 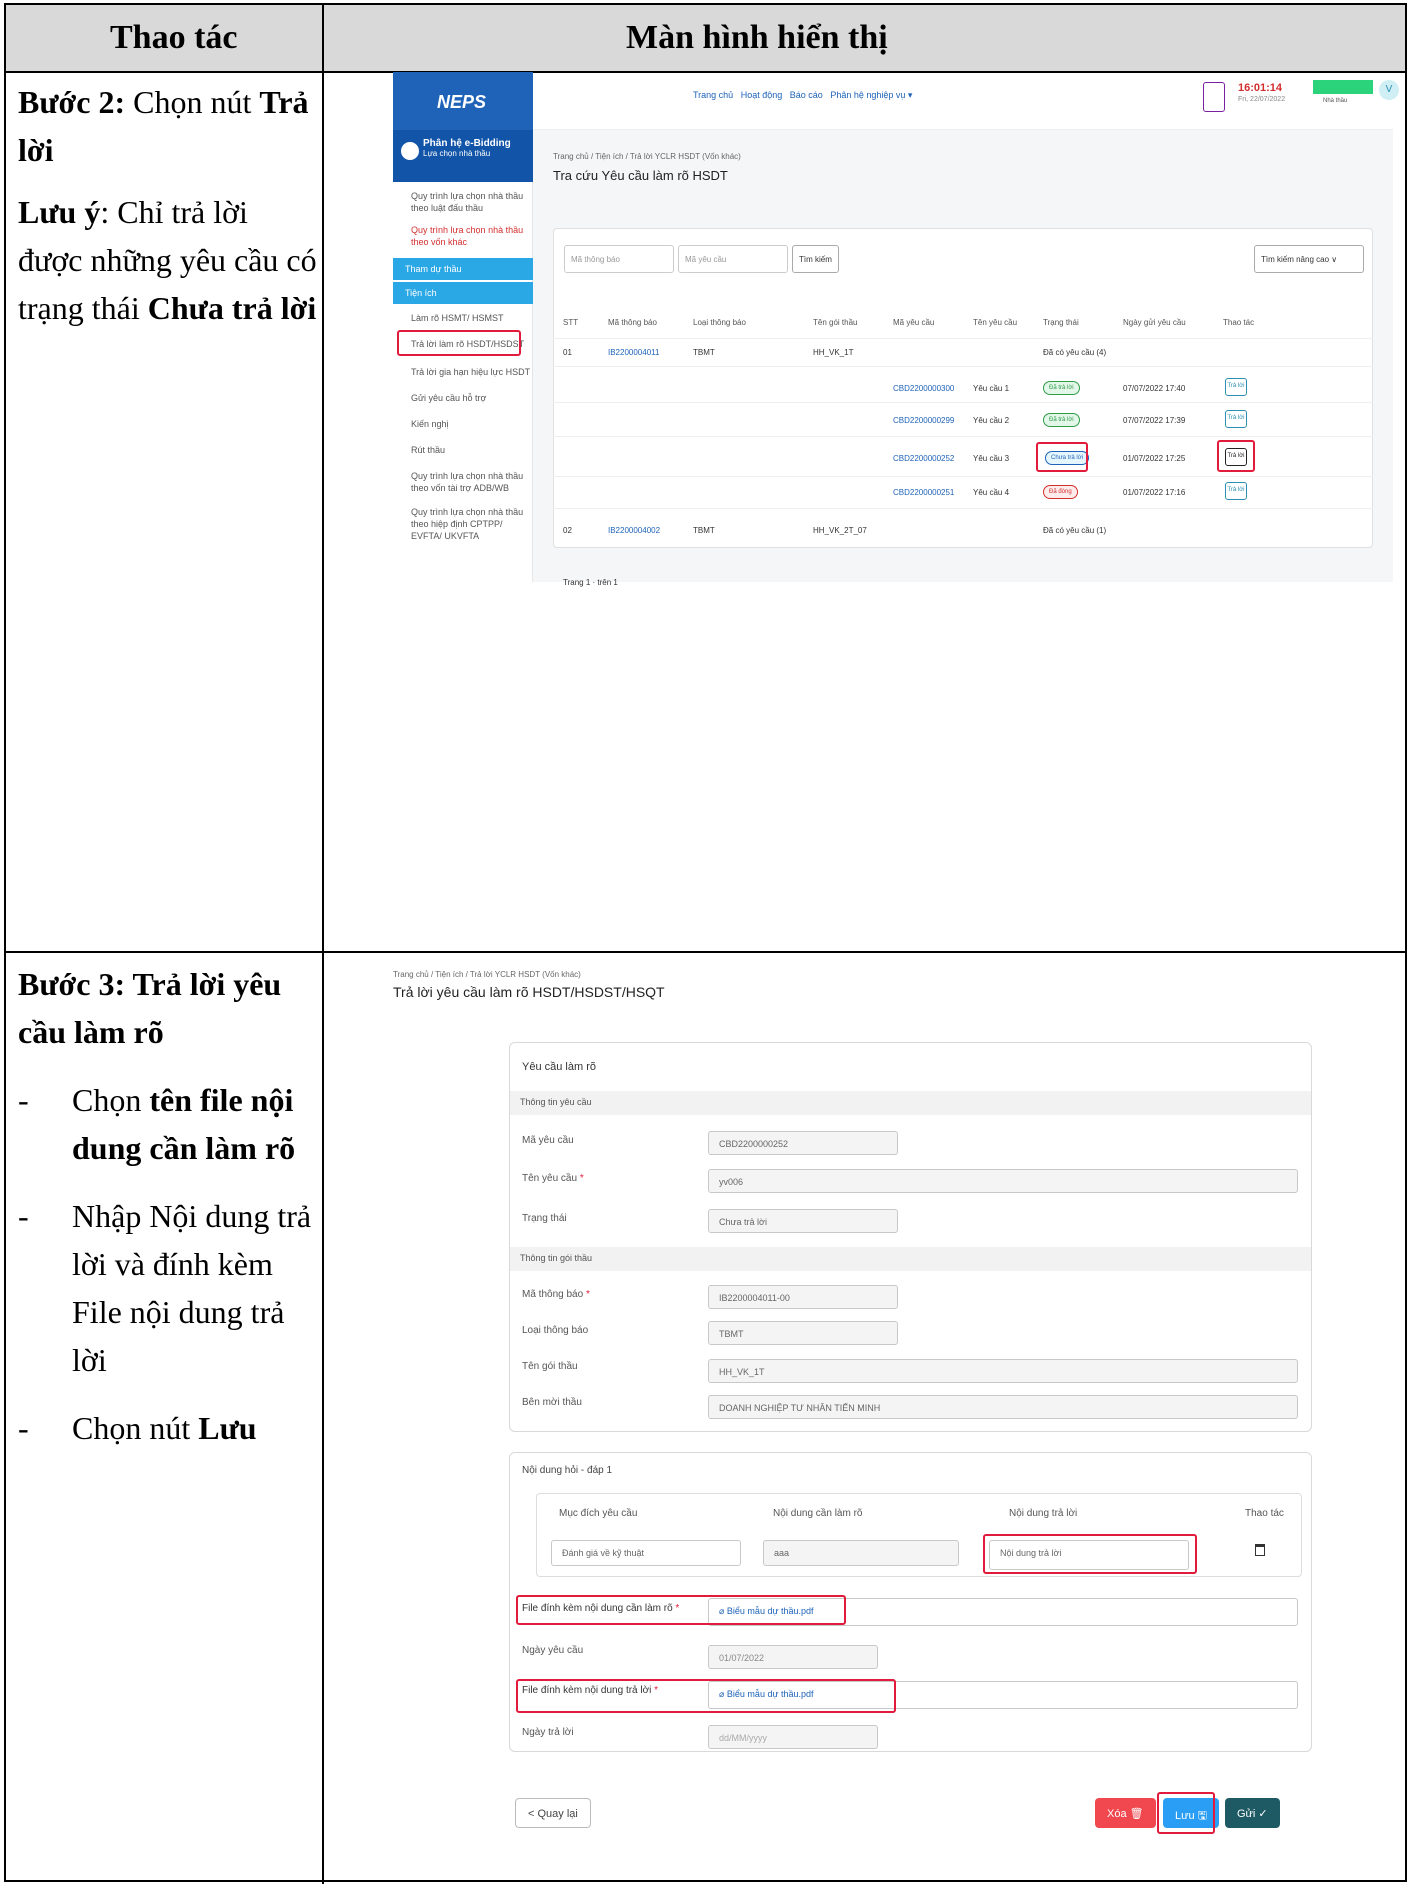 What do you see at coordinates (914, 322) in the screenshot?
I see `col-request-code: Mã yêu cầu` at bounding box center [914, 322].